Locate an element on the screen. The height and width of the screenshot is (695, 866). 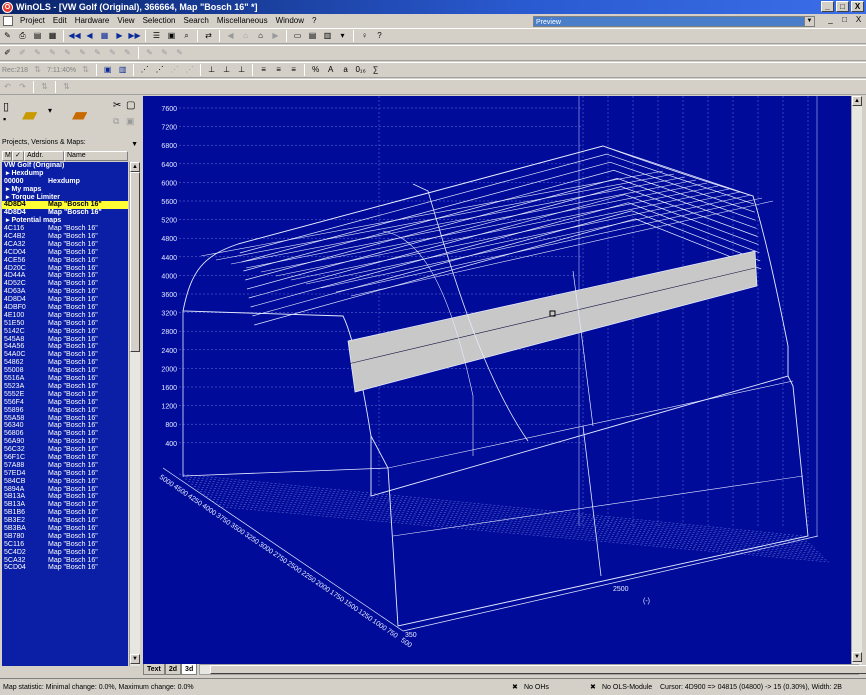
list-item: 5C4D2 Map "Bosch 16" is located at coordinates (65, 553).